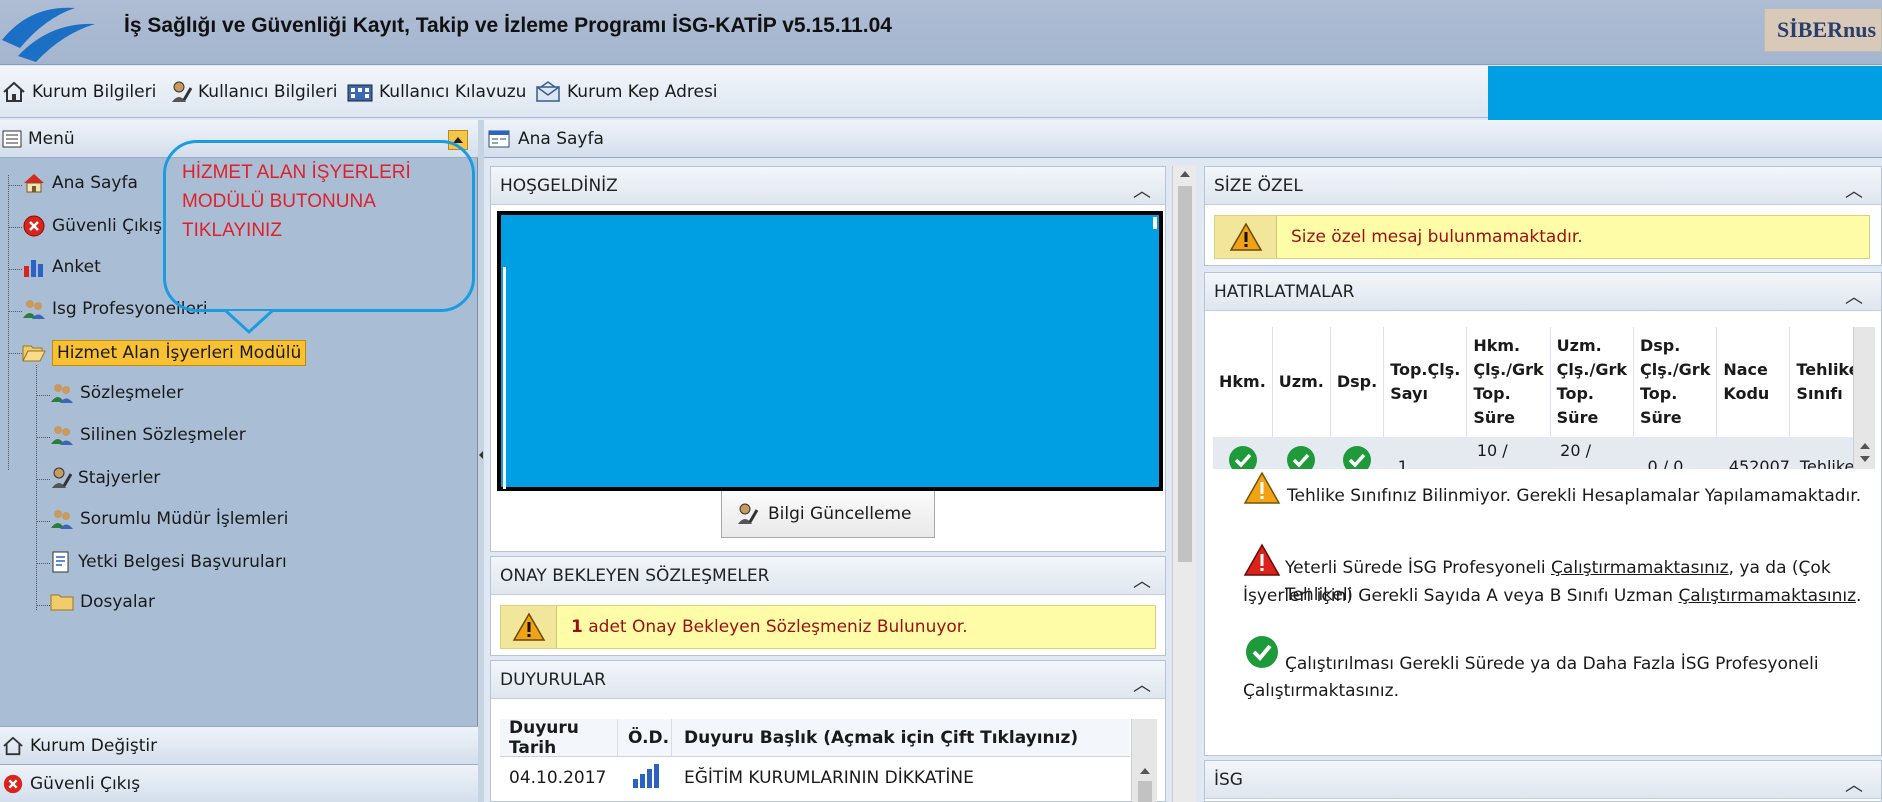 The image size is (1882, 802). I want to click on col-dsp: Dsp., so click(1357, 382).